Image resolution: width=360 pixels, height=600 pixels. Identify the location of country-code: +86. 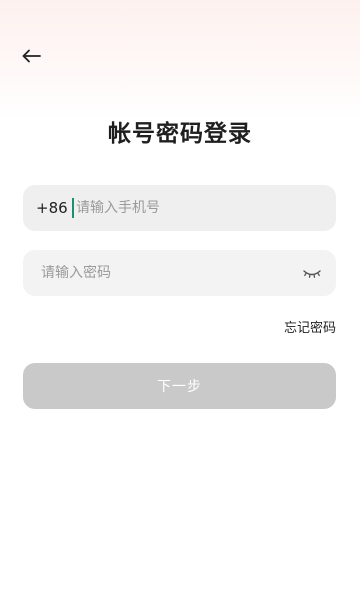
(52, 208).